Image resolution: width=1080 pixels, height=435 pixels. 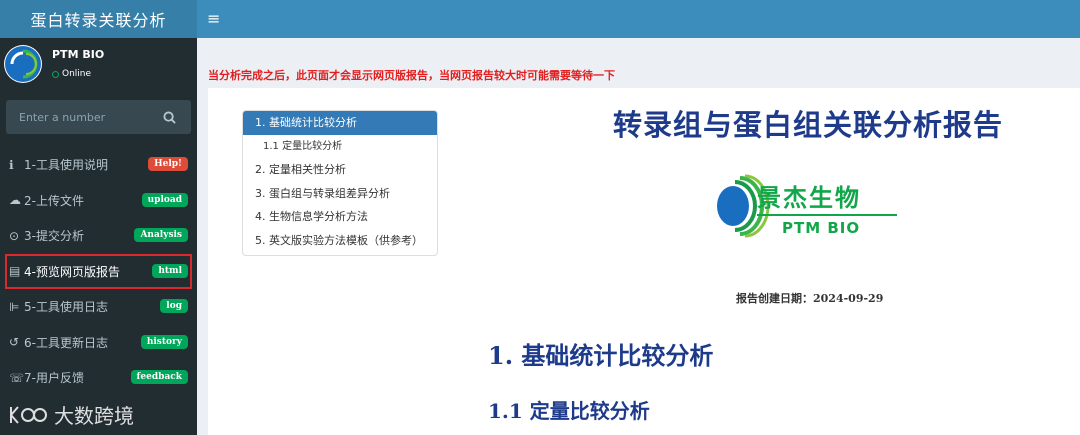 What do you see at coordinates (23, 64) in the screenshot?
I see `avatar` at bounding box center [23, 64].